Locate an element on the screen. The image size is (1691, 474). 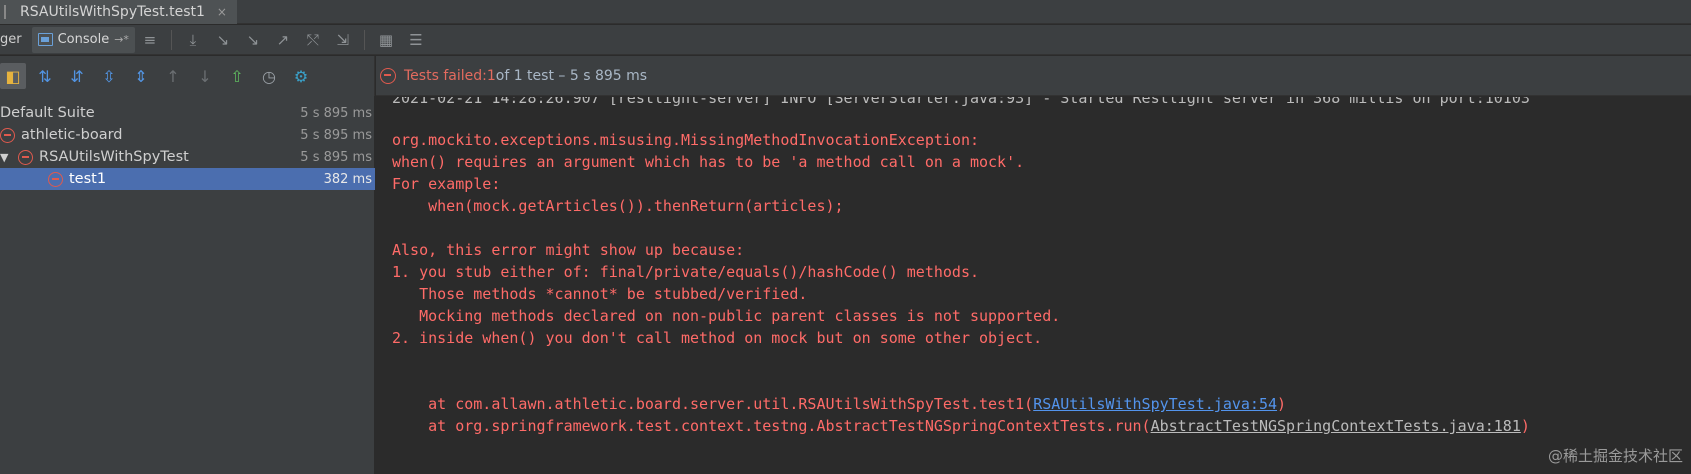
tab-console: Console →* is located at coordinates (83, 39).